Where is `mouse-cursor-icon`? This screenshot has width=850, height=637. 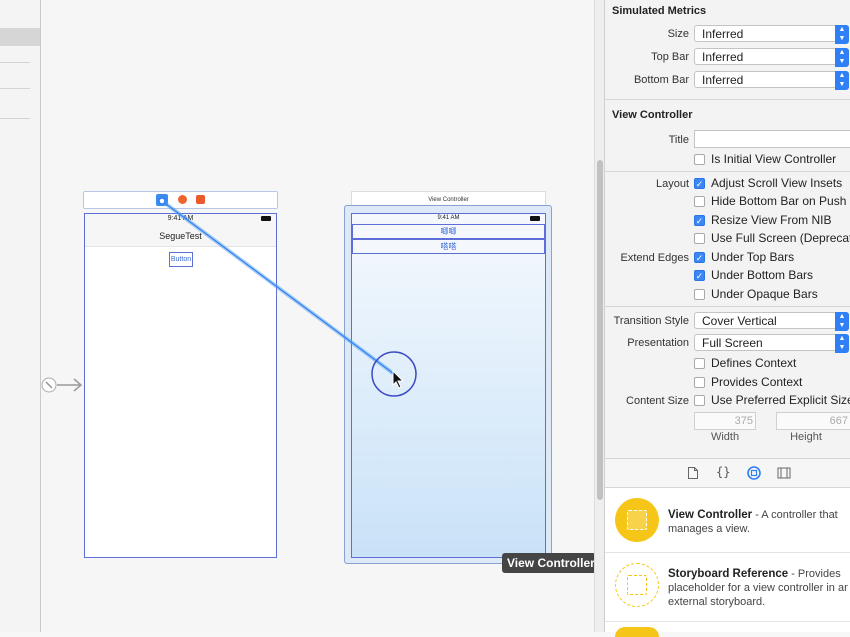 mouse-cursor-icon is located at coordinates (398, 379).